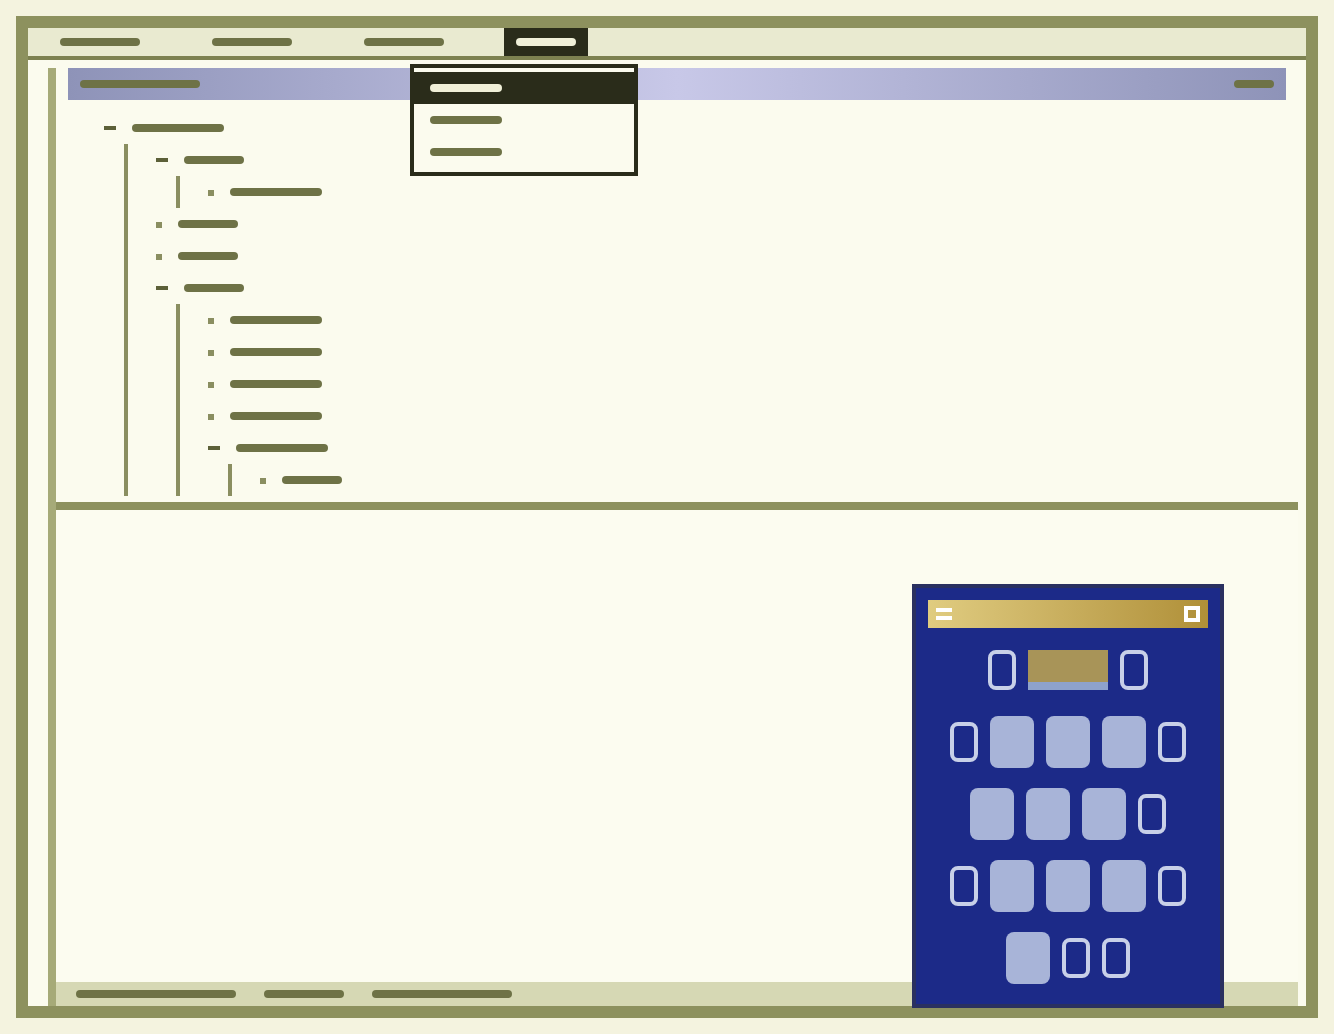 Image resolution: width=1334 pixels, height=1034 pixels. What do you see at coordinates (1192, 614) in the screenshot?
I see `close-icon` at bounding box center [1192, 614].